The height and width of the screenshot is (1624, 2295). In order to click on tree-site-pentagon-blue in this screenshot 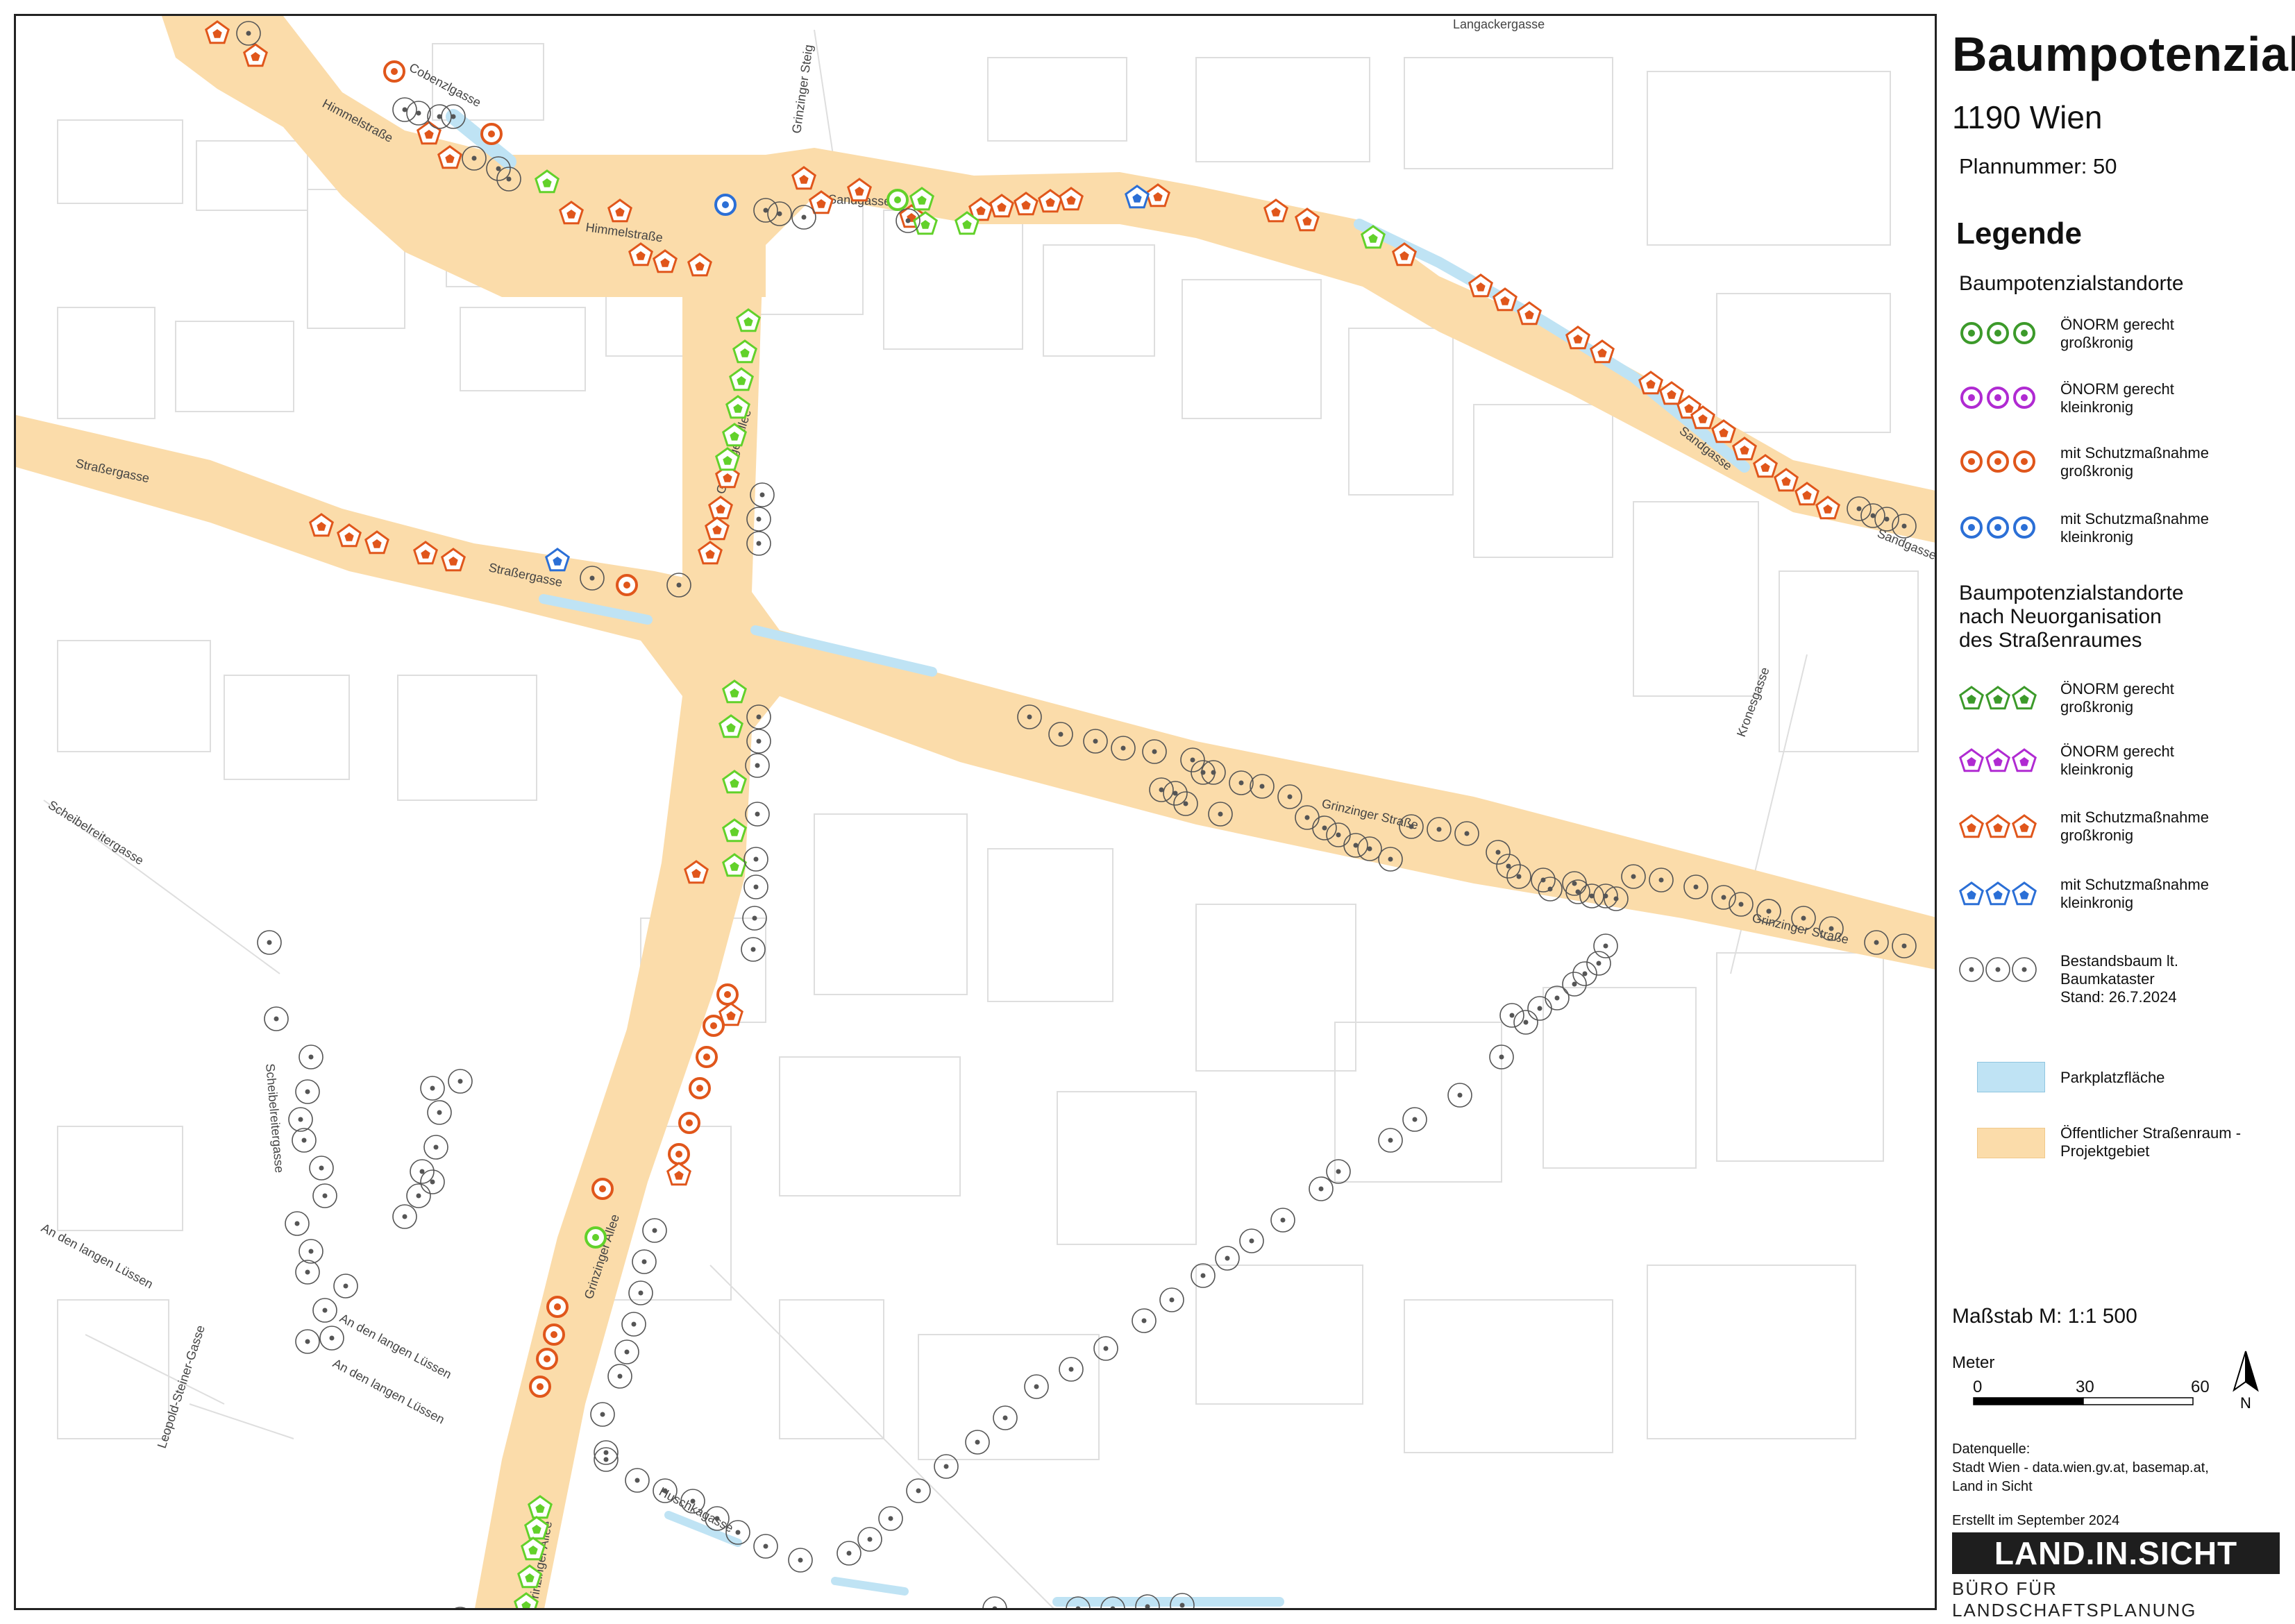, I will do `click(557, 560)`.